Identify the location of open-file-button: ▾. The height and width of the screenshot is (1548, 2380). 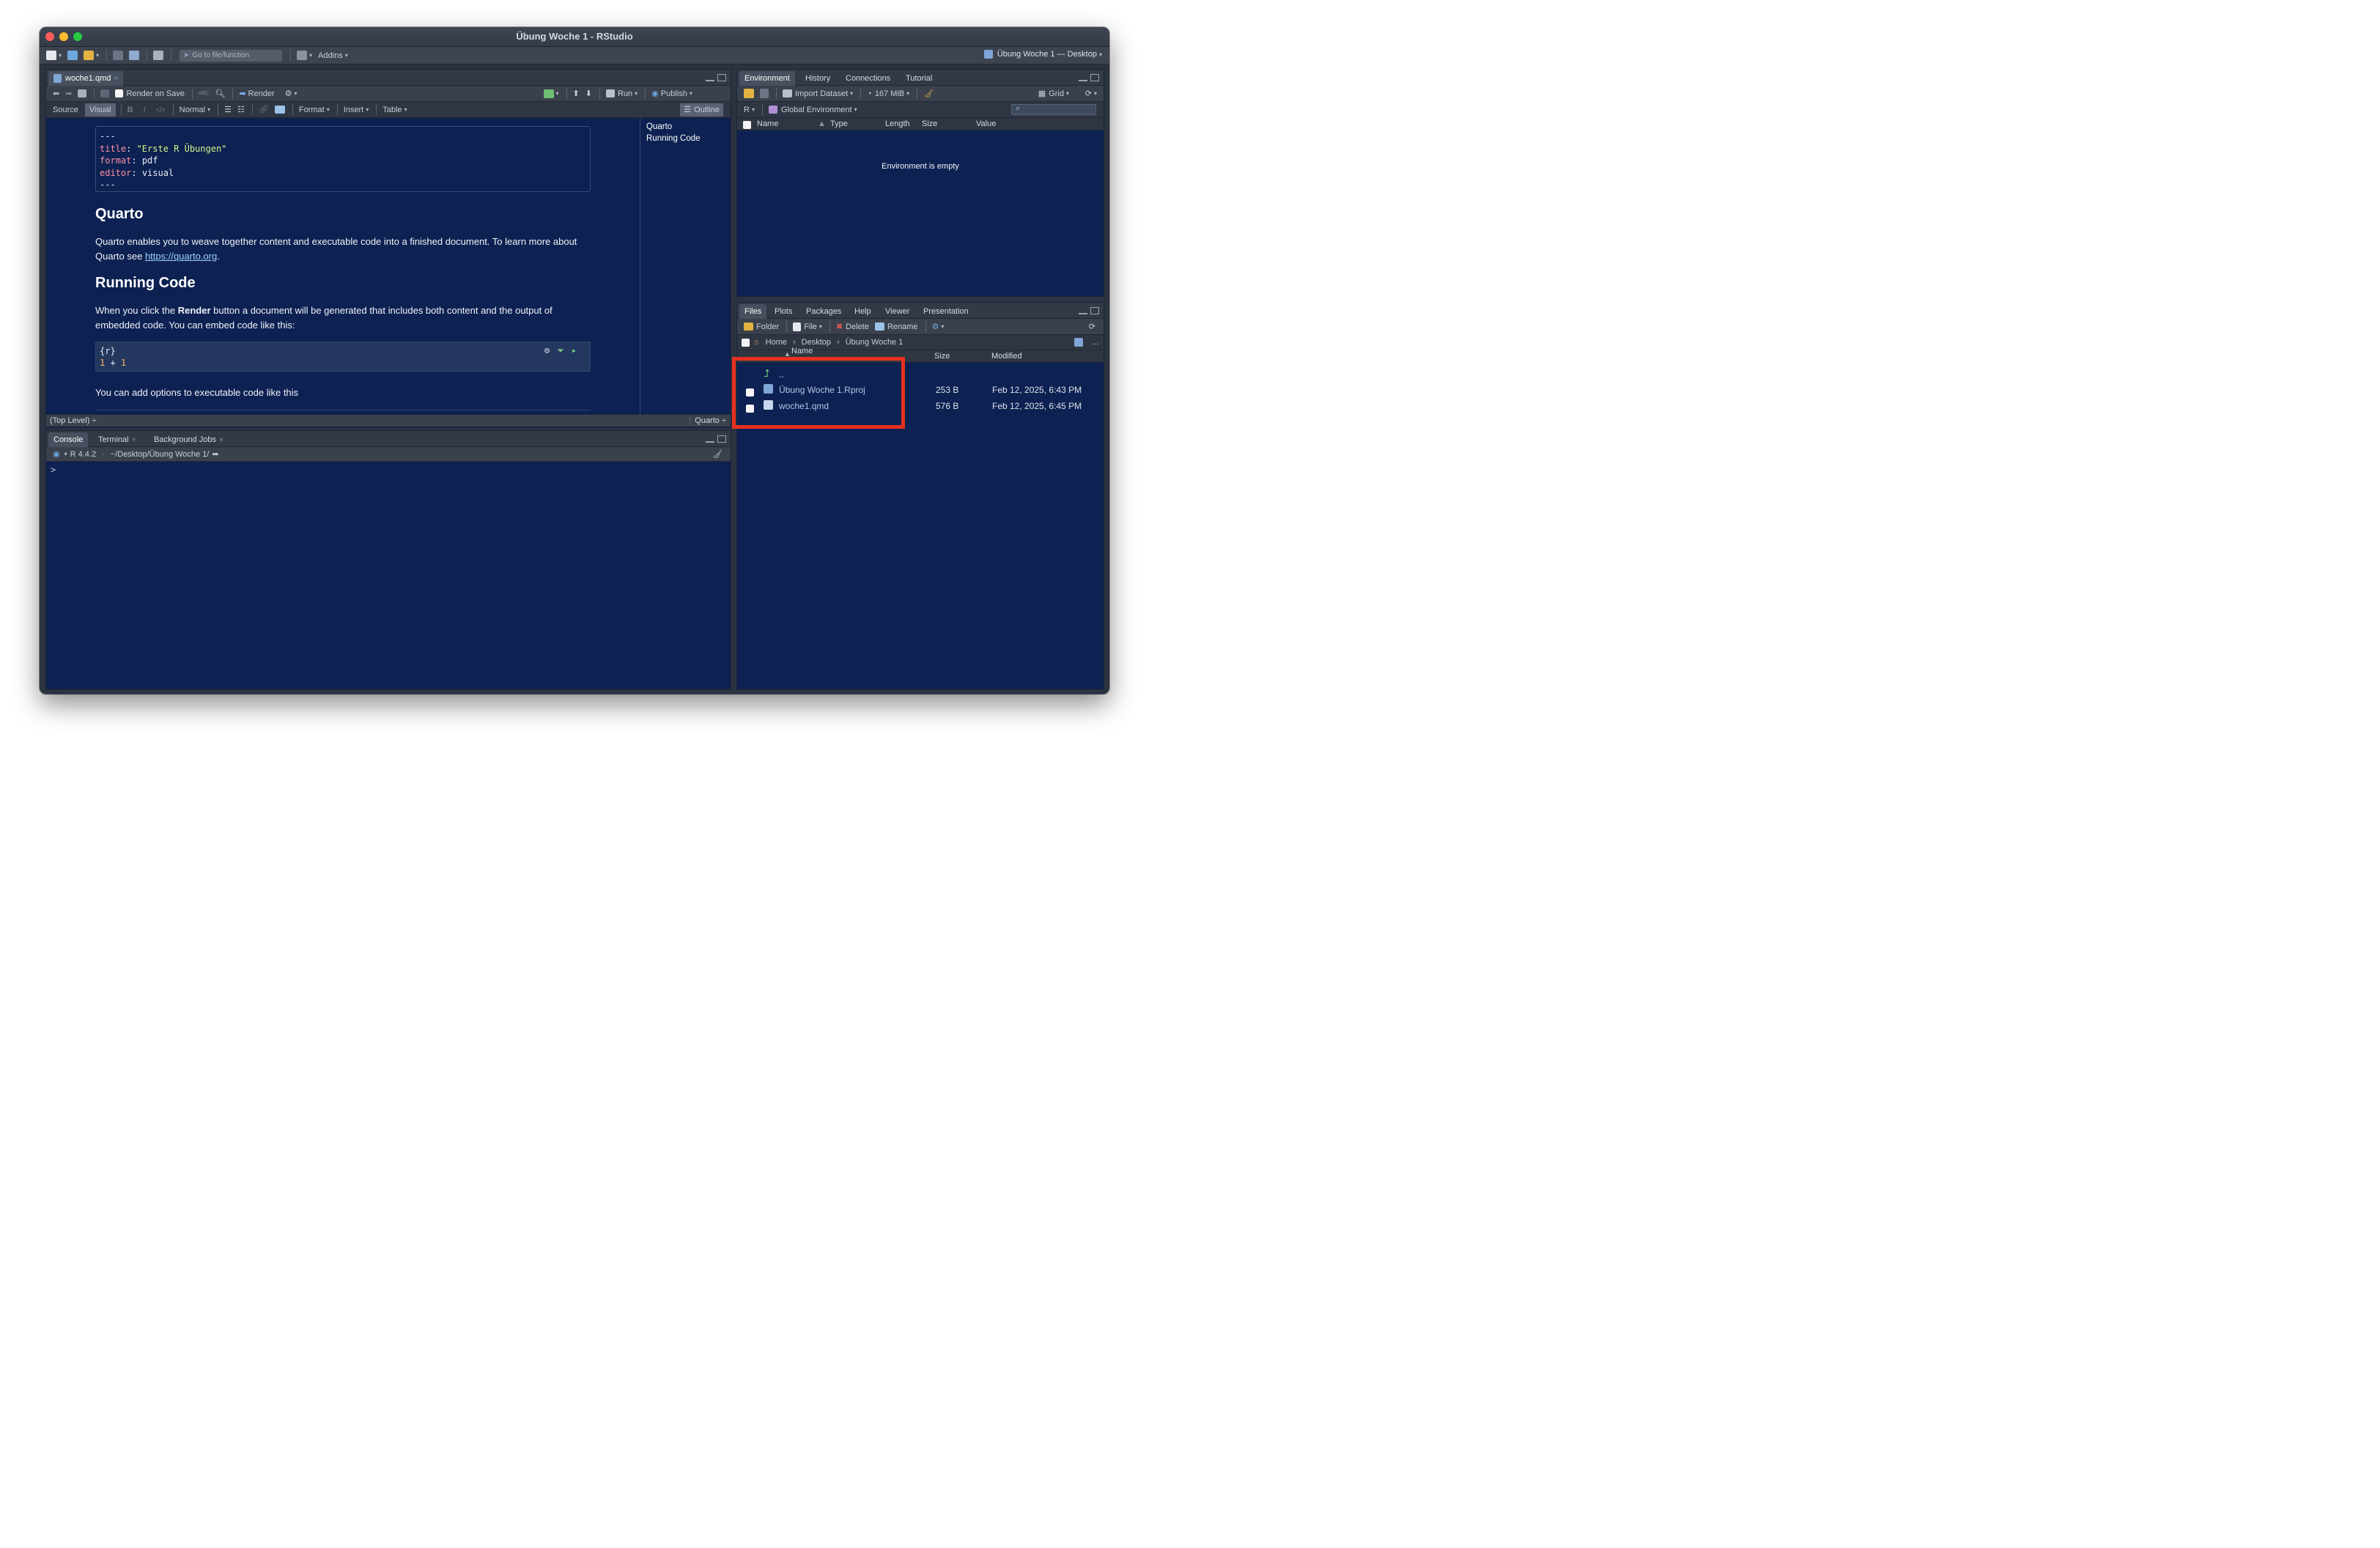
(91, 55).